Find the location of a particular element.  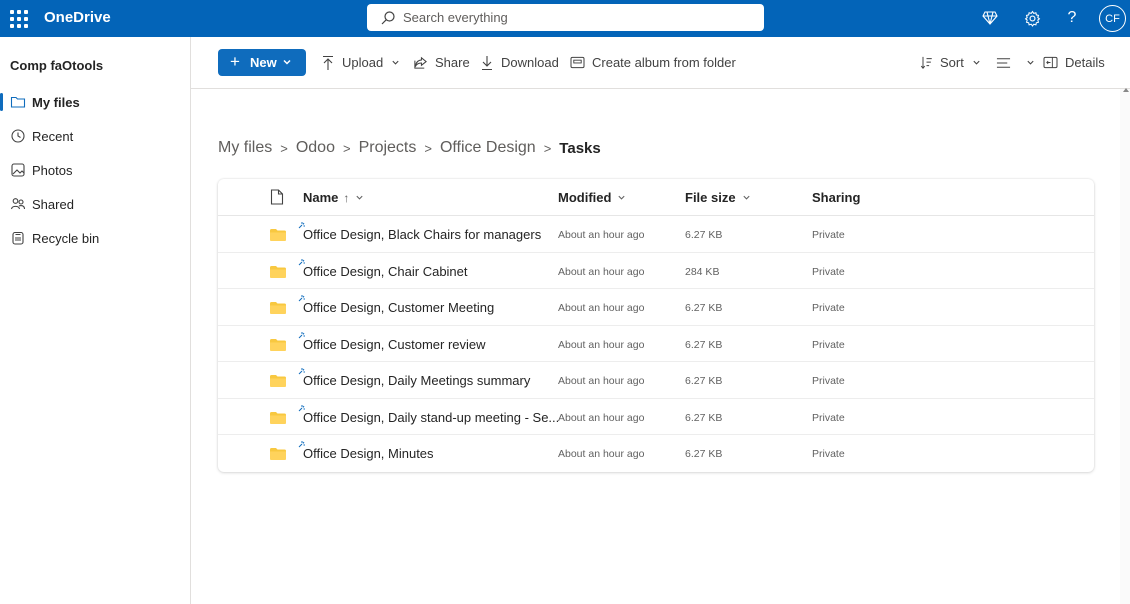

sidebar-item-label: Photos is located at coordinates (52, 170).